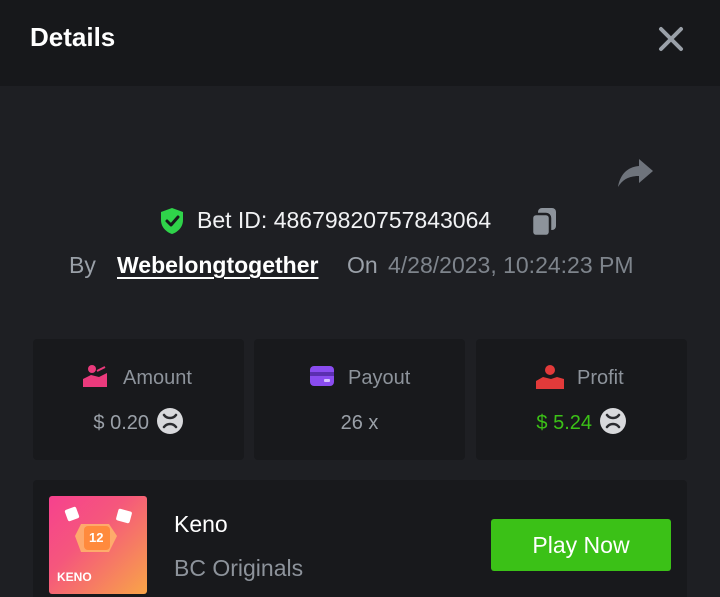 Image resolution: width=720 pixels, height=597 pixels. I want to click on amount-value-wrap: $ 0.20, so click(138, 421).